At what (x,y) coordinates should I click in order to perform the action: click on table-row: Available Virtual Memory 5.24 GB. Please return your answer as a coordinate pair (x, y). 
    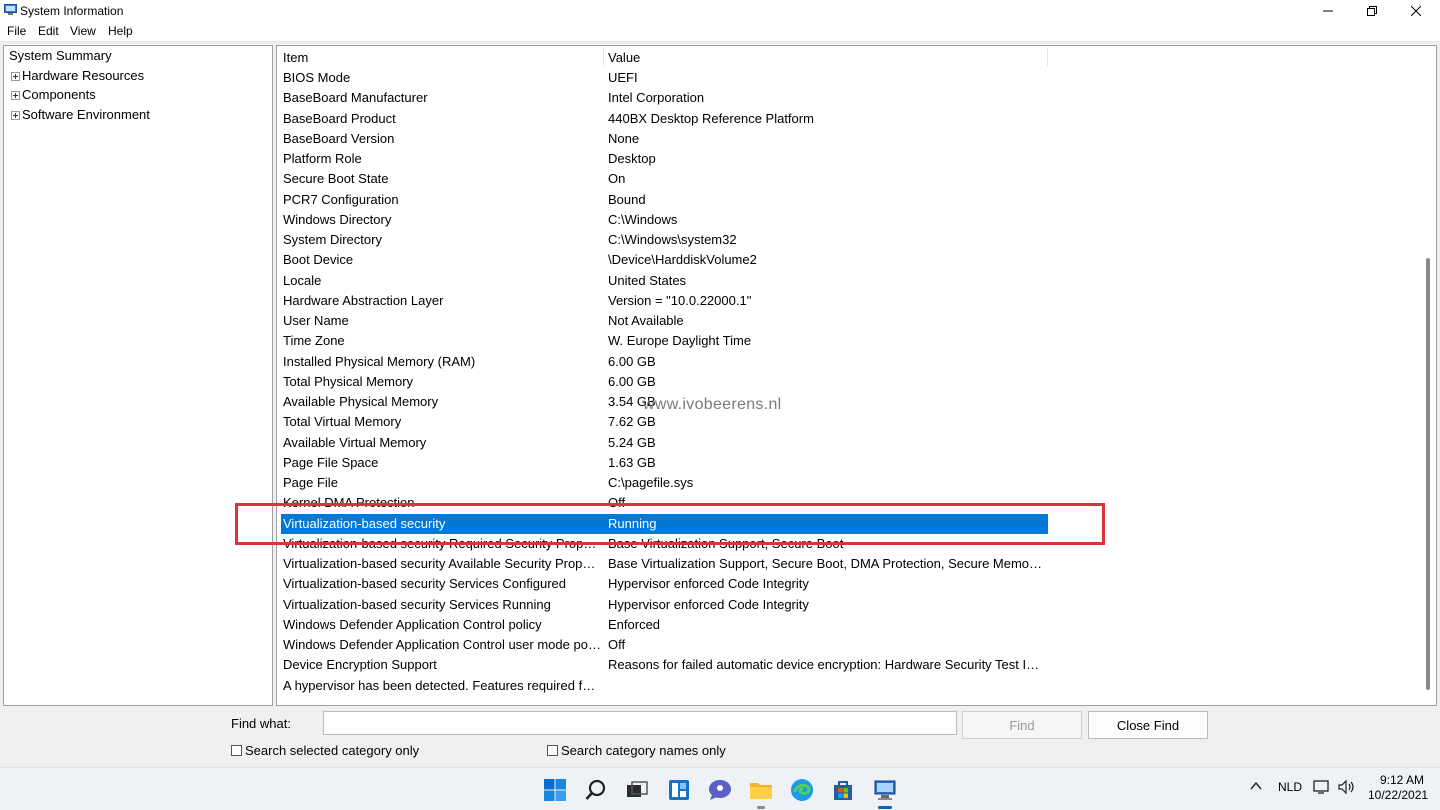
    Looking at the image, I should click on (664, 443).